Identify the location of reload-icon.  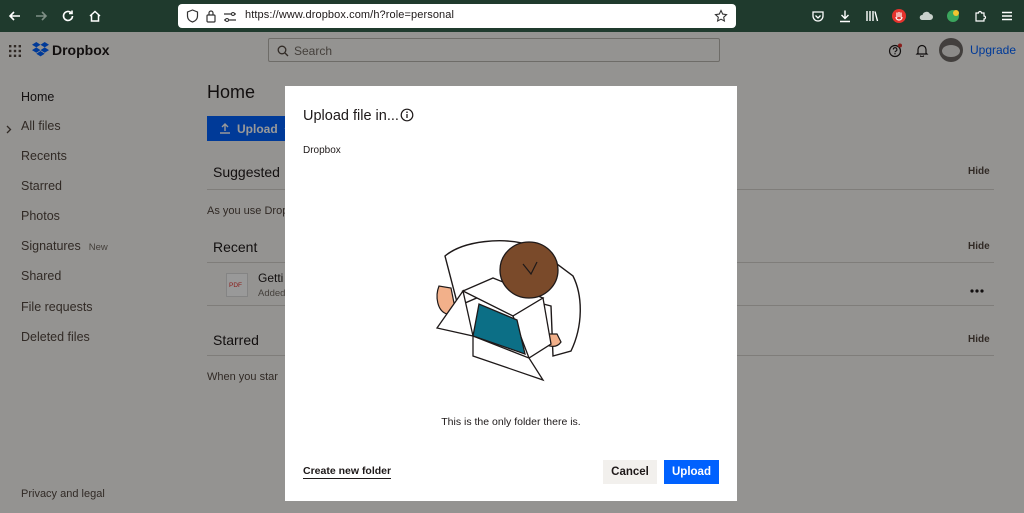
(68, 16).